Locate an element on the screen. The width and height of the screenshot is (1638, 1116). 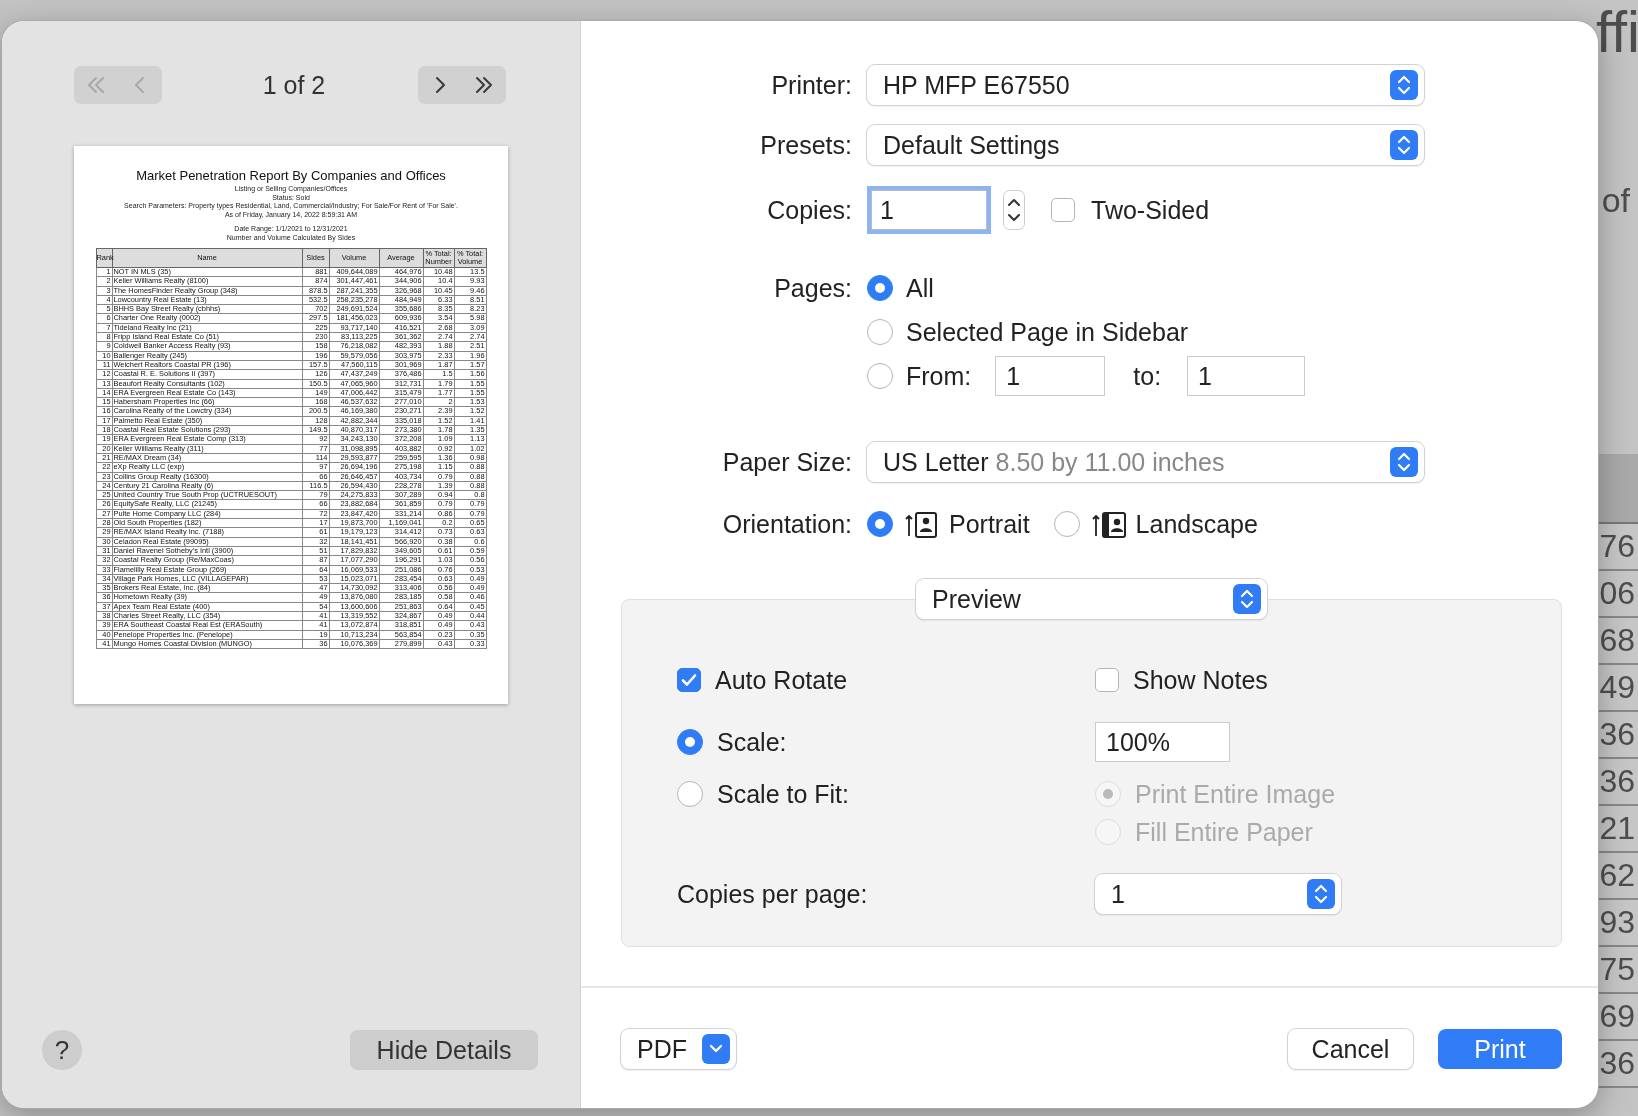
field-label: Paper Size: is located at coordinates (786, 462).